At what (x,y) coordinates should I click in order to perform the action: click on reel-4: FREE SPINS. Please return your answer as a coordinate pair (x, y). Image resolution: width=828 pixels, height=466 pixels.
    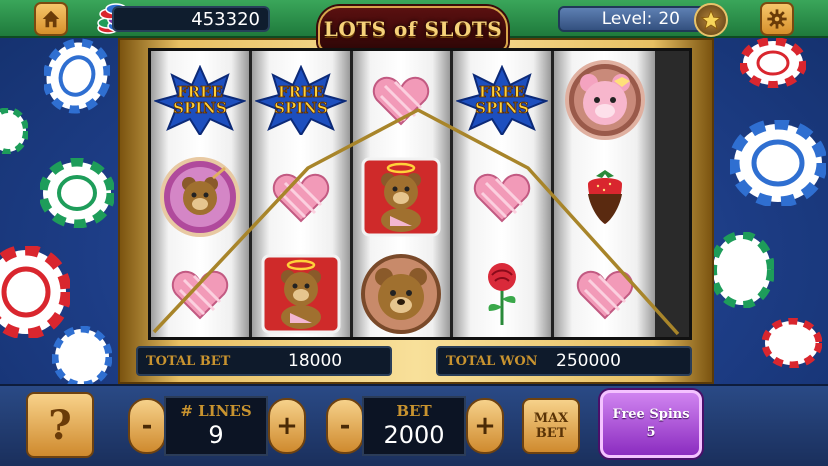
    Looking at the image, I should click on (504, 194).